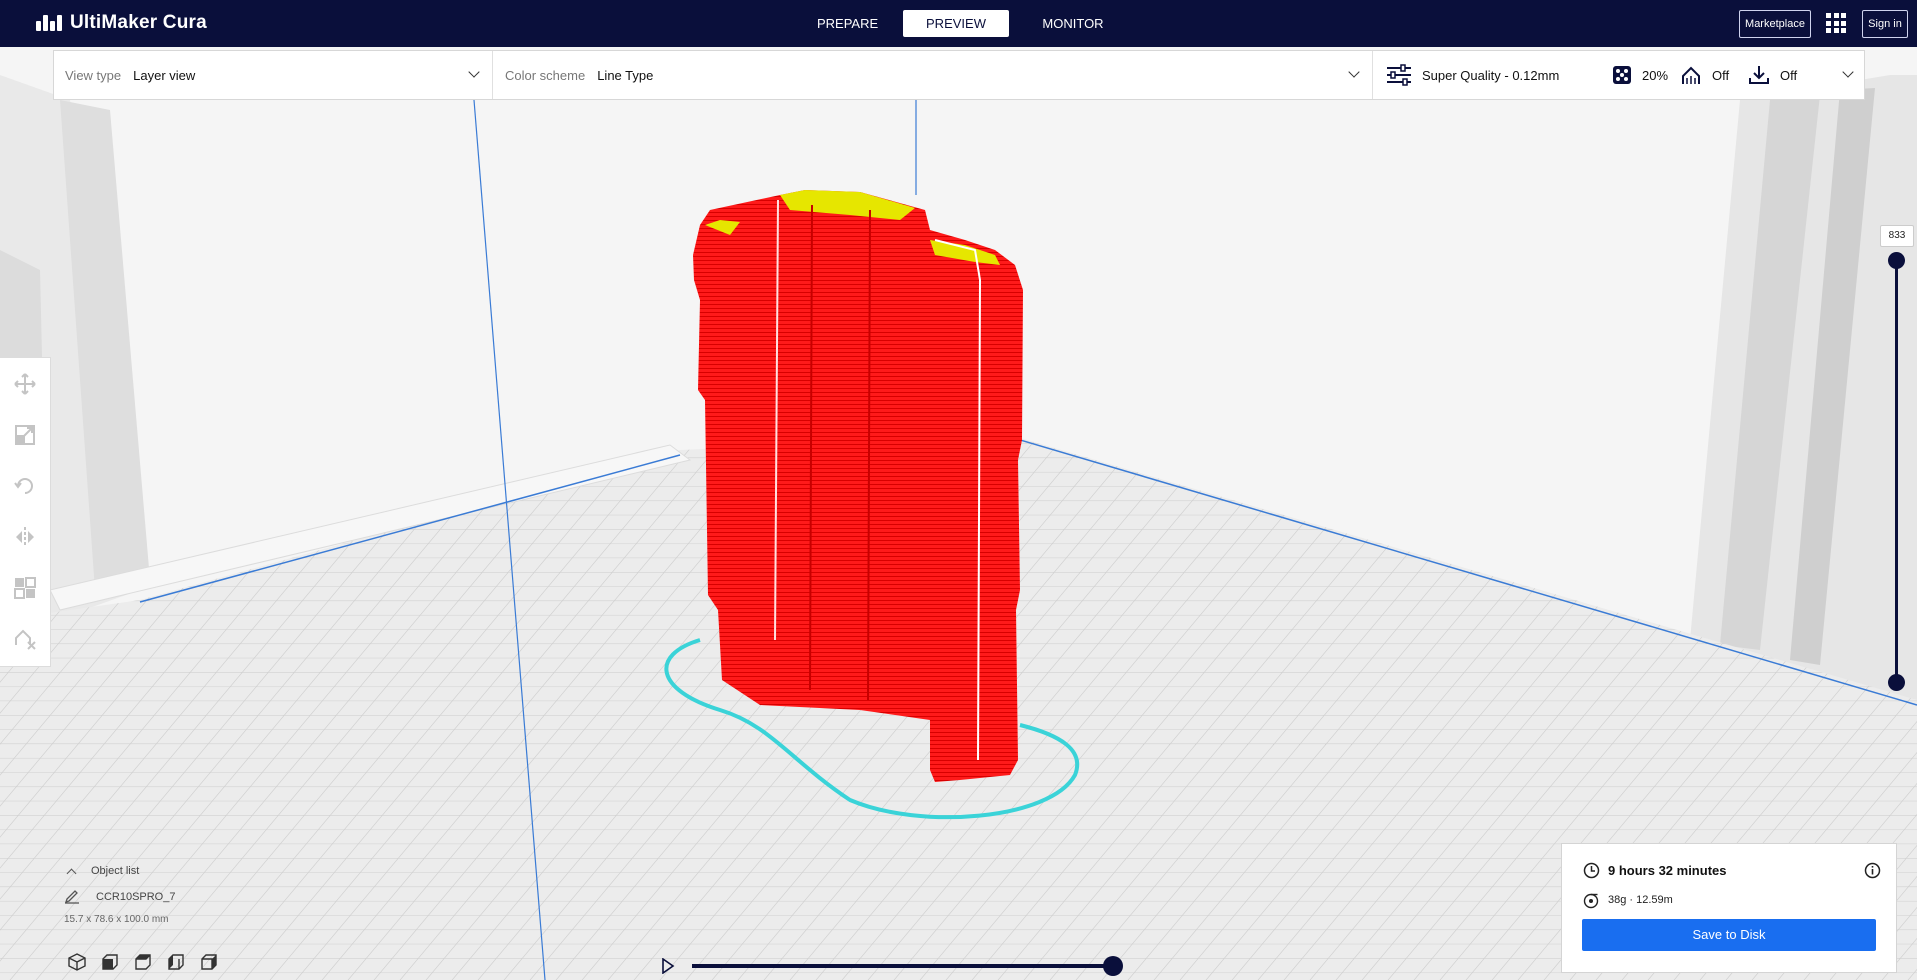  What do you see at coordinates (625, 75) in the screenshot?
I see `color-scheme-value: Line Type` at bounding box center [625, 75].